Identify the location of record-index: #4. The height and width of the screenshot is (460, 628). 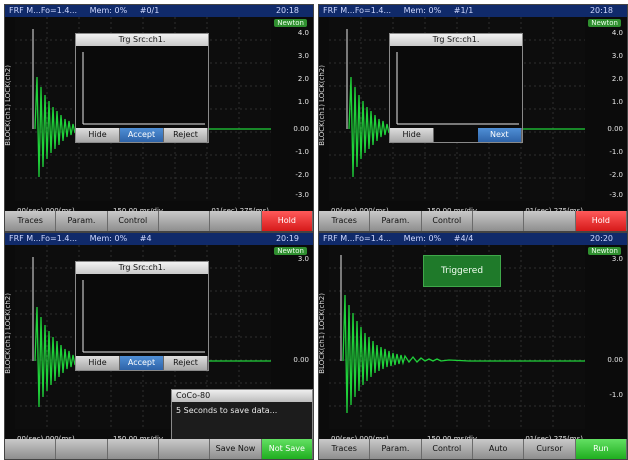
(145, 238).